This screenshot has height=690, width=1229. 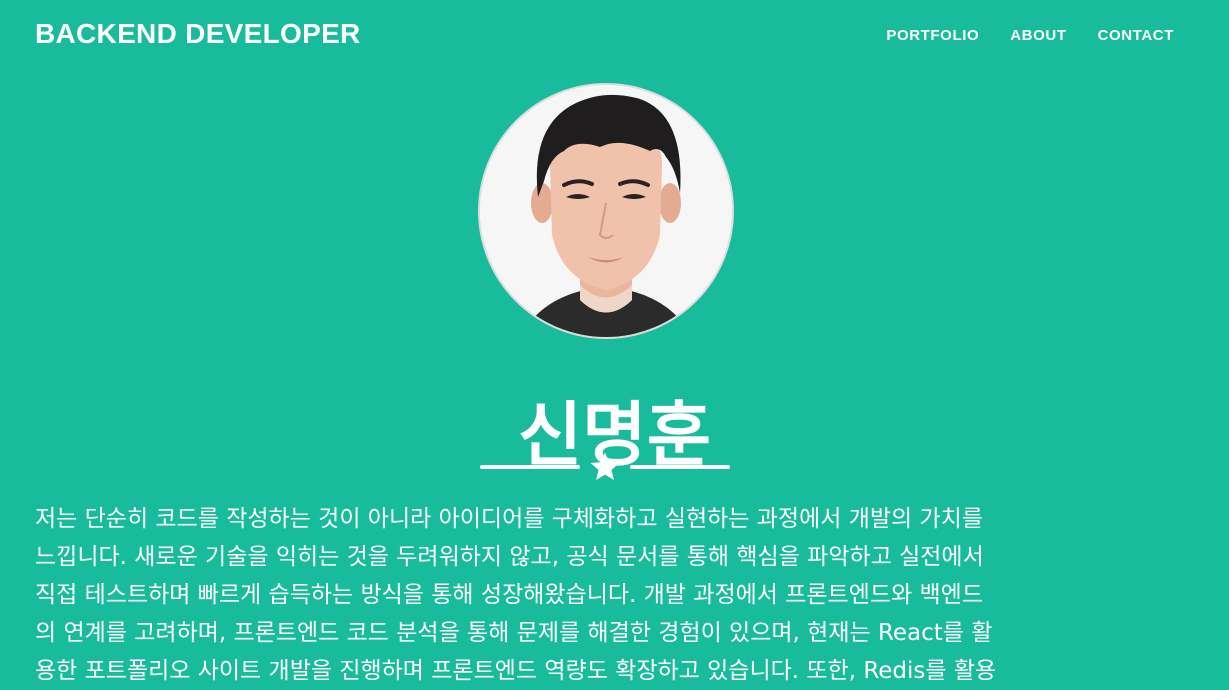 What do you see at coordinates (530, 467) in the screenshot?
I see `divider-line-left` at bounding box center [530, 467].